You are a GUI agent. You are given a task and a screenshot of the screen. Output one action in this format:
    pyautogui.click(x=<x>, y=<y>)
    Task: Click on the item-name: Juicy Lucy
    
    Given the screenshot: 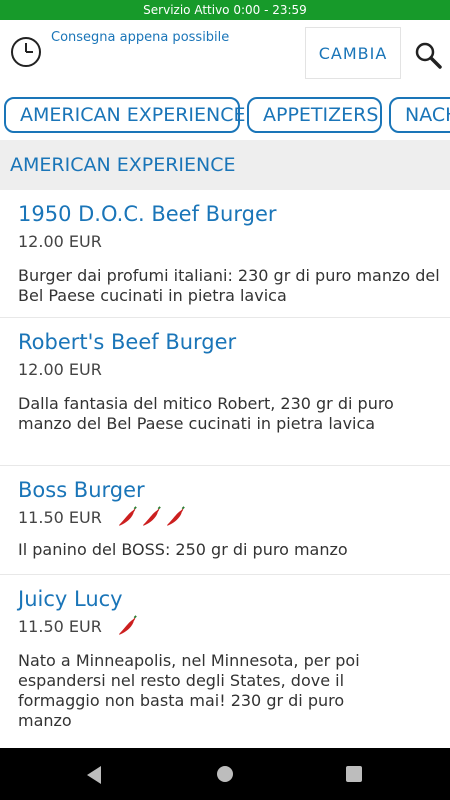 What is the action you would take?
    pyautogui.click(x=70, y=599)
    